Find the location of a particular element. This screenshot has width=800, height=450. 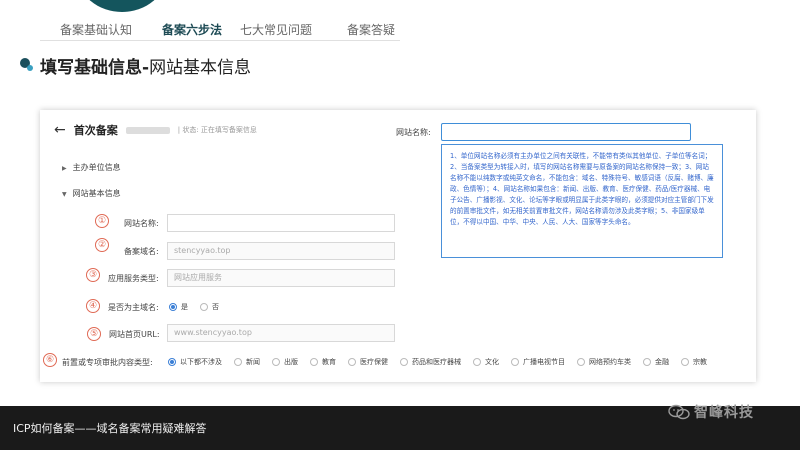

caret-right-icon: ▶ is located at coordinates (64, 168).